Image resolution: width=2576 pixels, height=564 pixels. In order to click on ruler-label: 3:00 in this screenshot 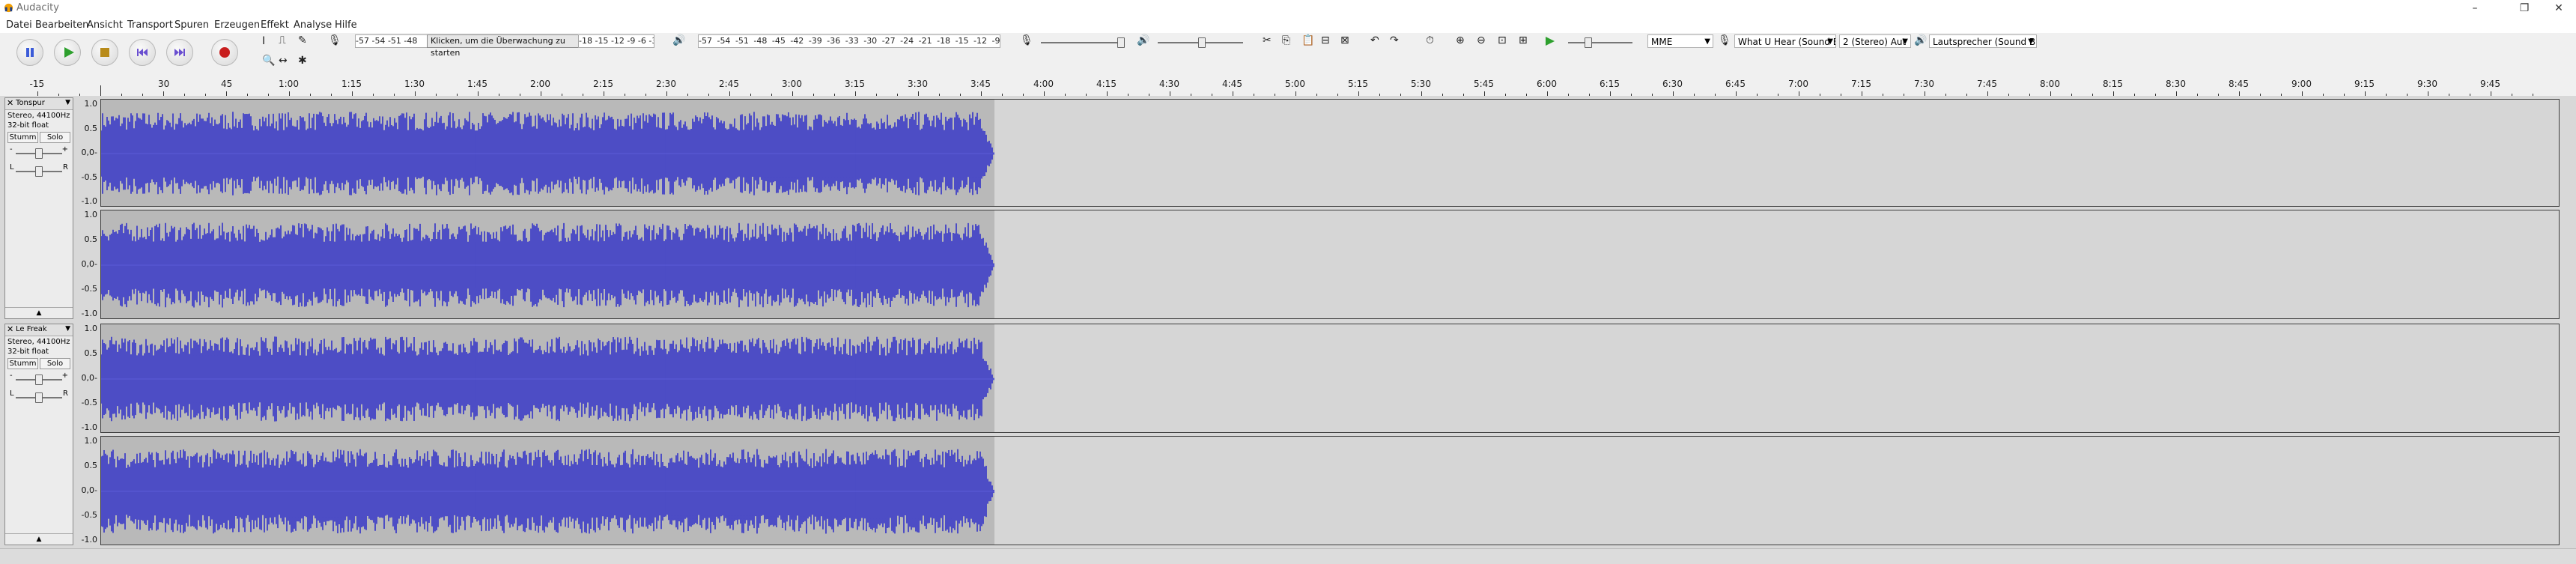, I will do `click(792, 84)`.